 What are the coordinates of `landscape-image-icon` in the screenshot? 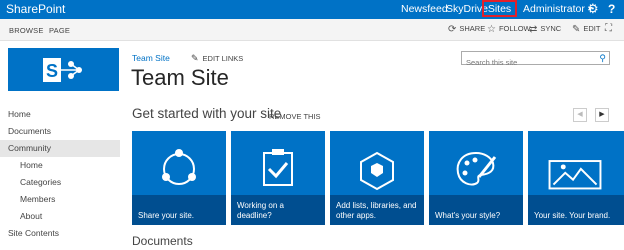 It's located at (575, 175).